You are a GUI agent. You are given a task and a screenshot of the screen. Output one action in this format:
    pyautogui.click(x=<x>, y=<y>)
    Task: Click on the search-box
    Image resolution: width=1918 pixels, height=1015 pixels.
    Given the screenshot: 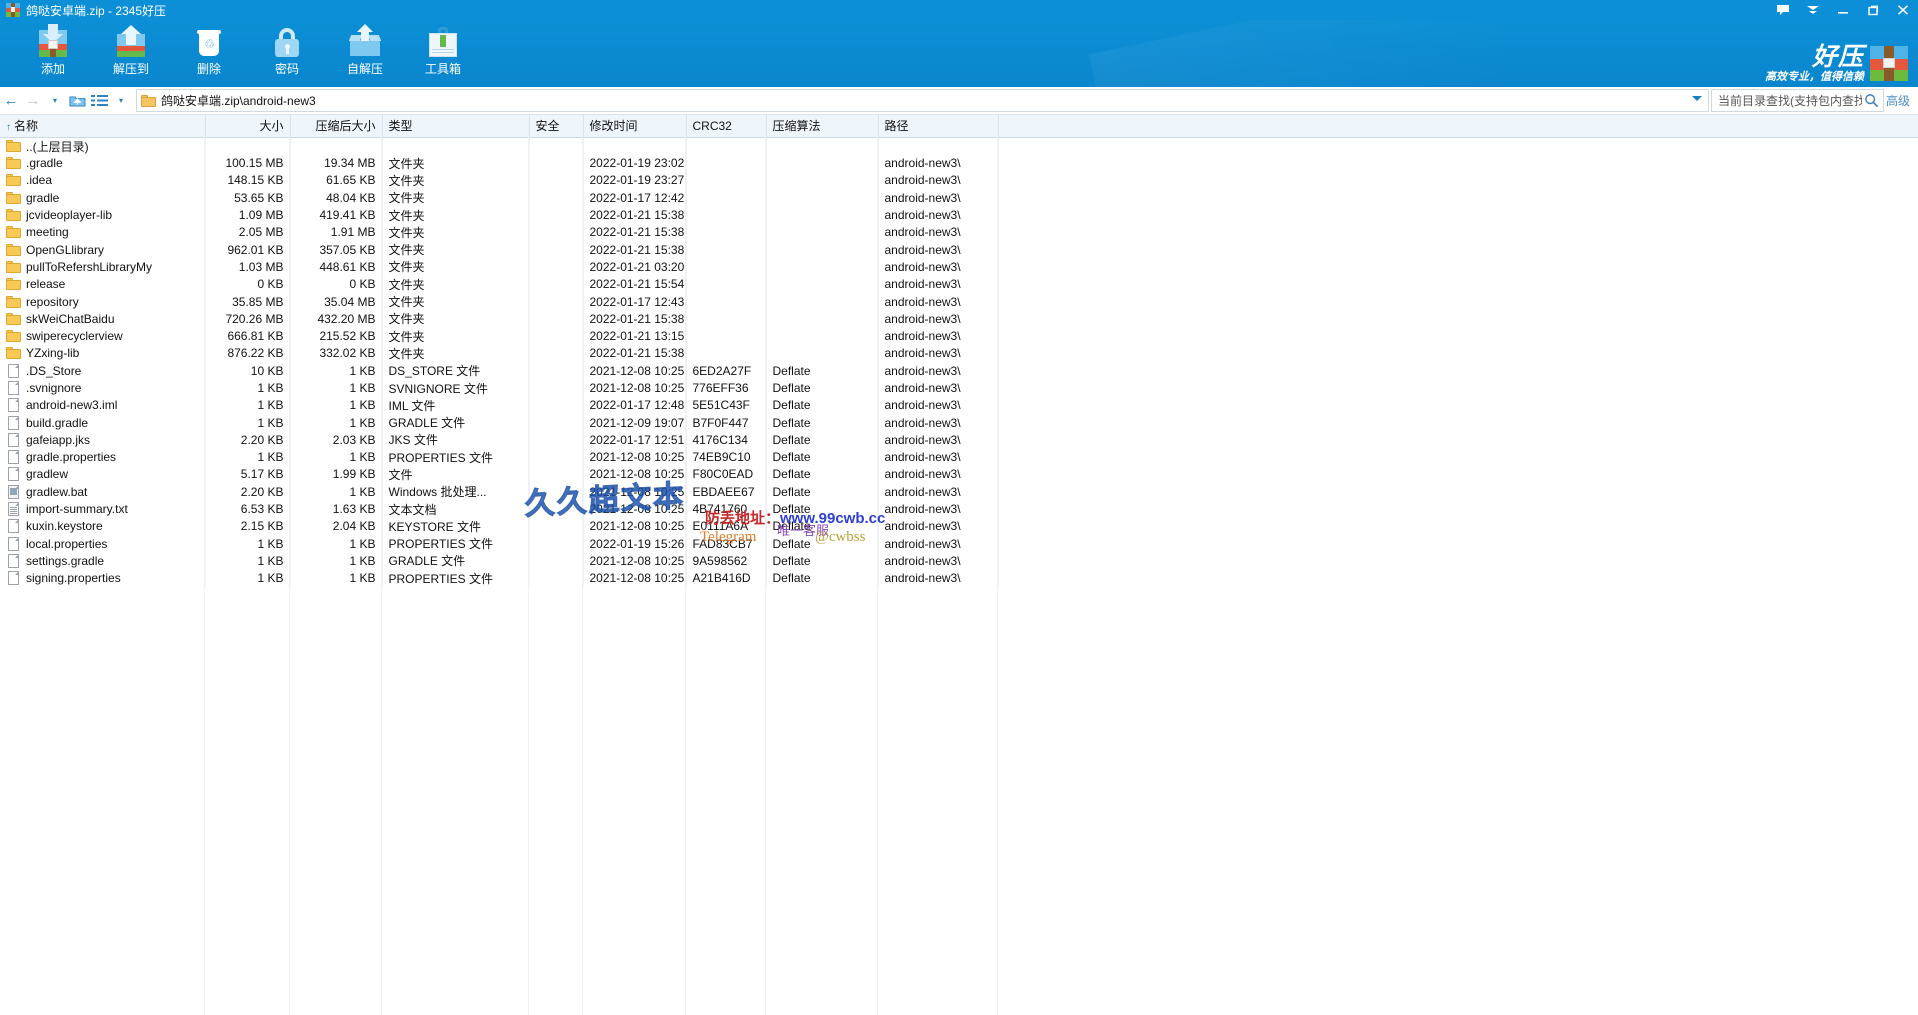 What is the action you would take?
    pyautogui.click(x=1797, y=100)
    